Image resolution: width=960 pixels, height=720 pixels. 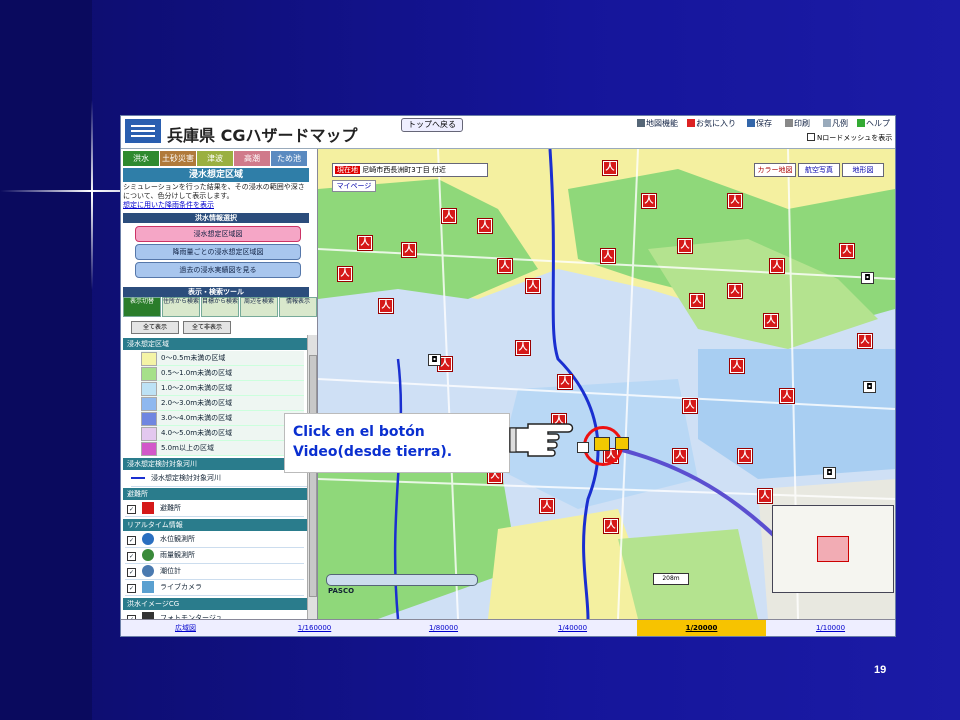 What do you see at coordinates (148, 571) in the screenshot?
I see `tide-gauge-icon` at bounding box center [148, 571].